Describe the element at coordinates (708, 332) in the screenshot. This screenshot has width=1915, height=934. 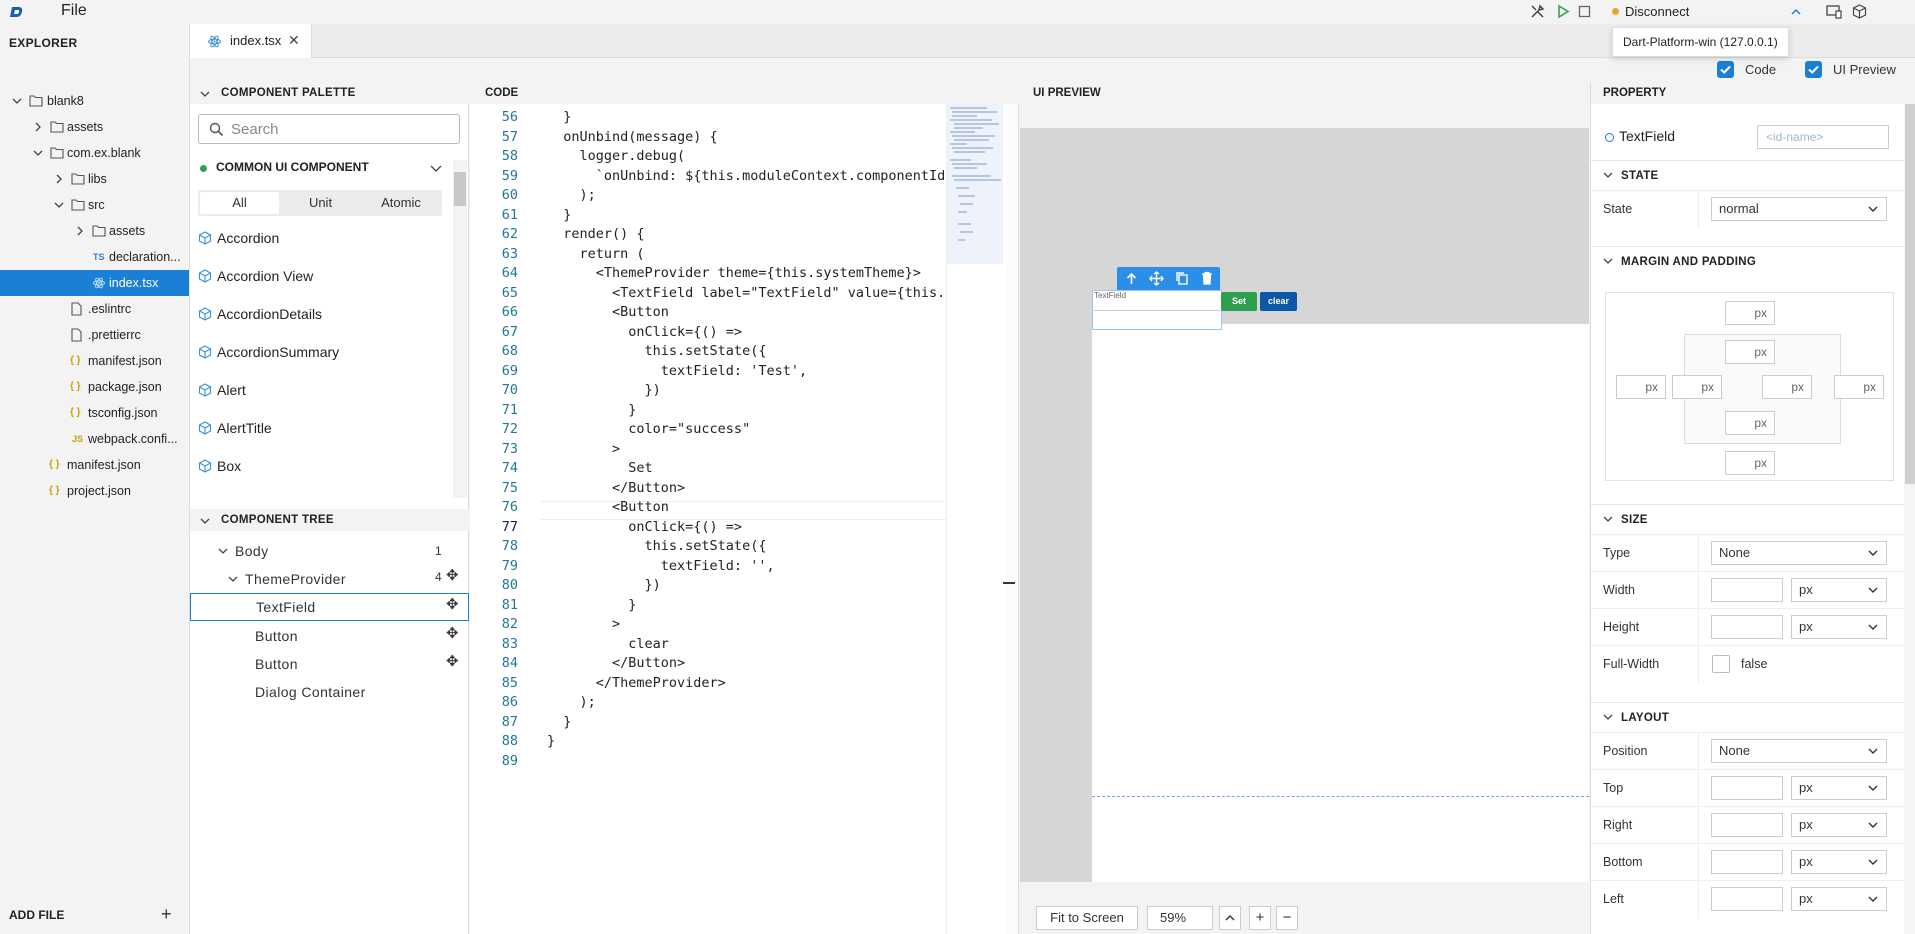
I see `code-line: 67 onClick={() =>` at that location.